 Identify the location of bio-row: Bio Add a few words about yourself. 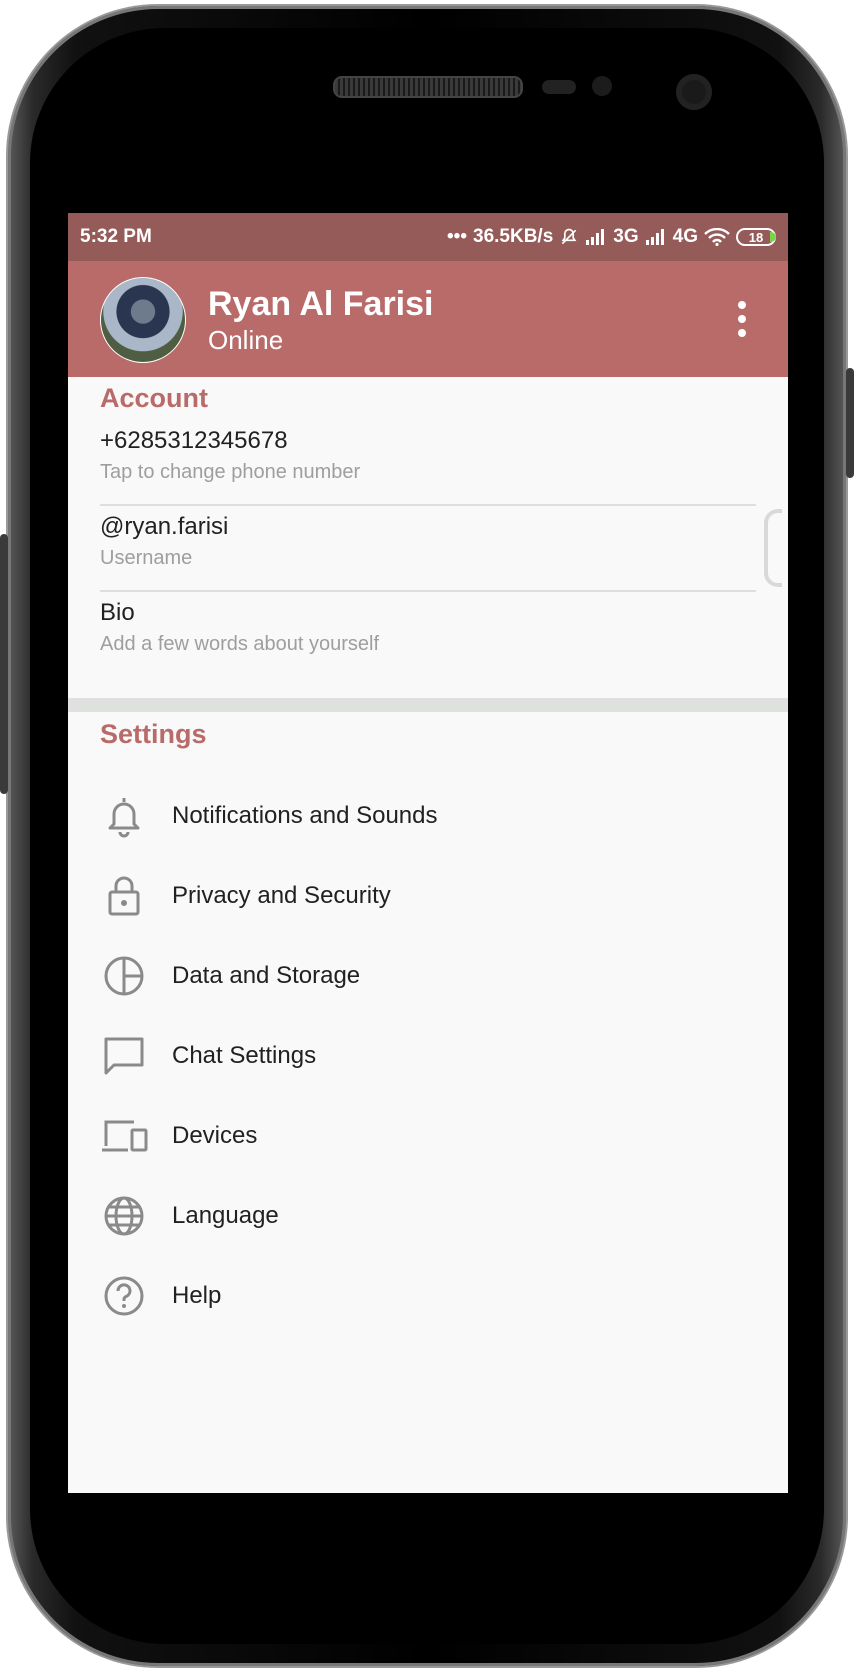
(428, 627).